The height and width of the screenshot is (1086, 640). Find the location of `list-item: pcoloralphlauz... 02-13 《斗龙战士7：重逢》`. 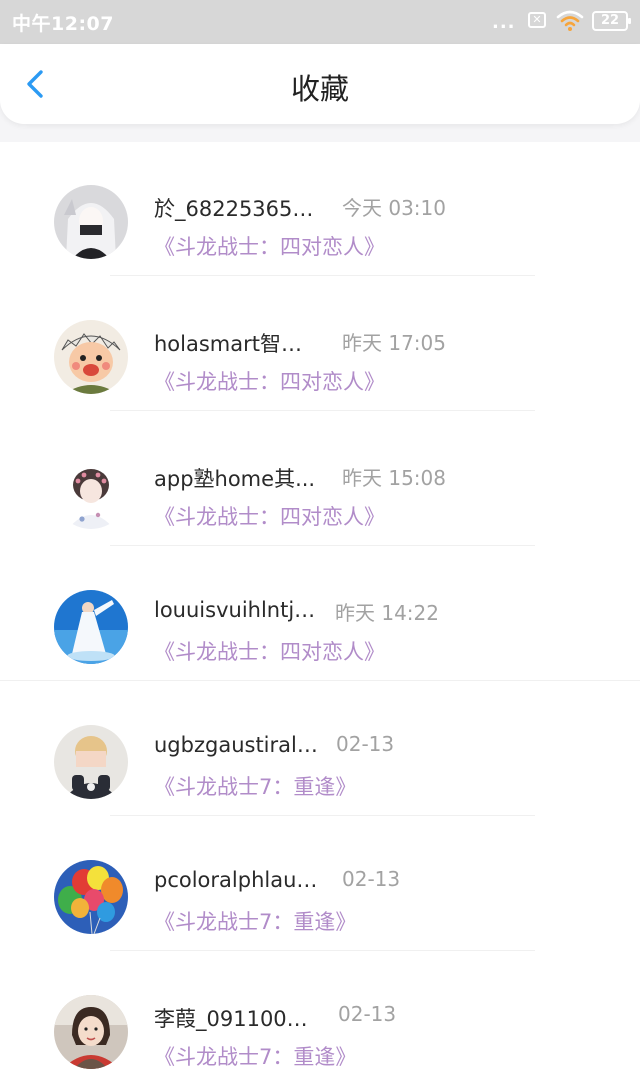

list-item: pcoloralphlauz... 02-13 《斗龙战士7：重逢》 is located at coordinates (320, 884).